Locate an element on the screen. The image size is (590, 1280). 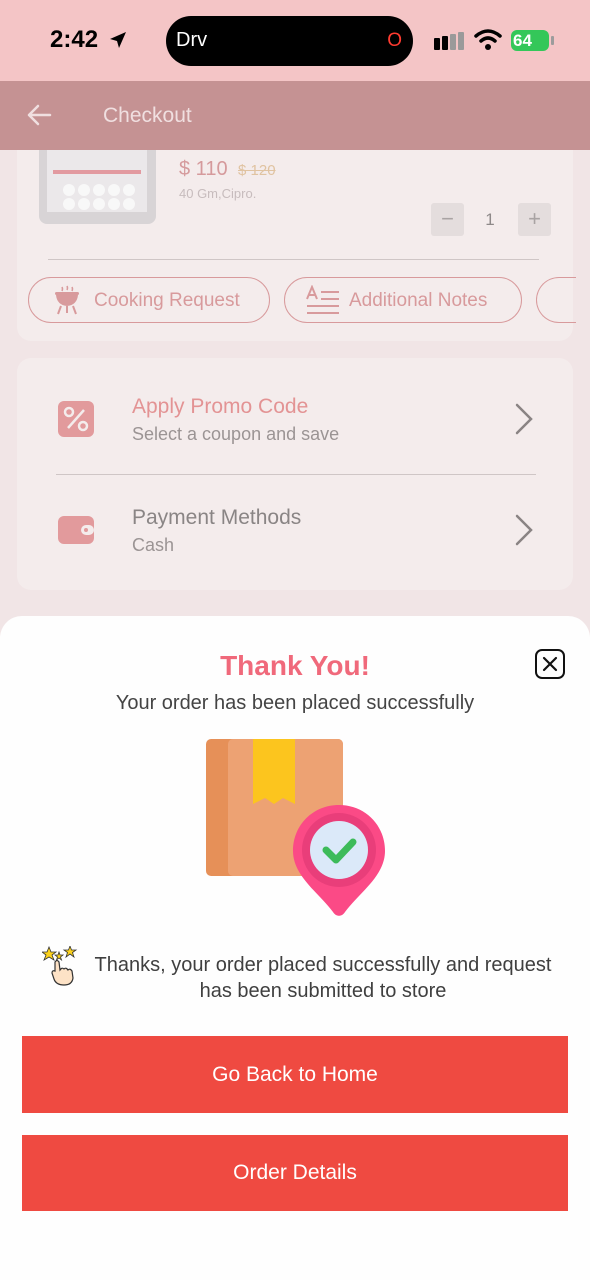
close-button is located at coordinates (550, 664).